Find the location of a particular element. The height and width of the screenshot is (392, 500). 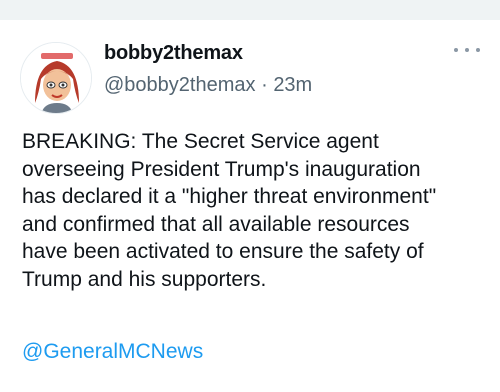

avatar is located at coordinates (56, 78).